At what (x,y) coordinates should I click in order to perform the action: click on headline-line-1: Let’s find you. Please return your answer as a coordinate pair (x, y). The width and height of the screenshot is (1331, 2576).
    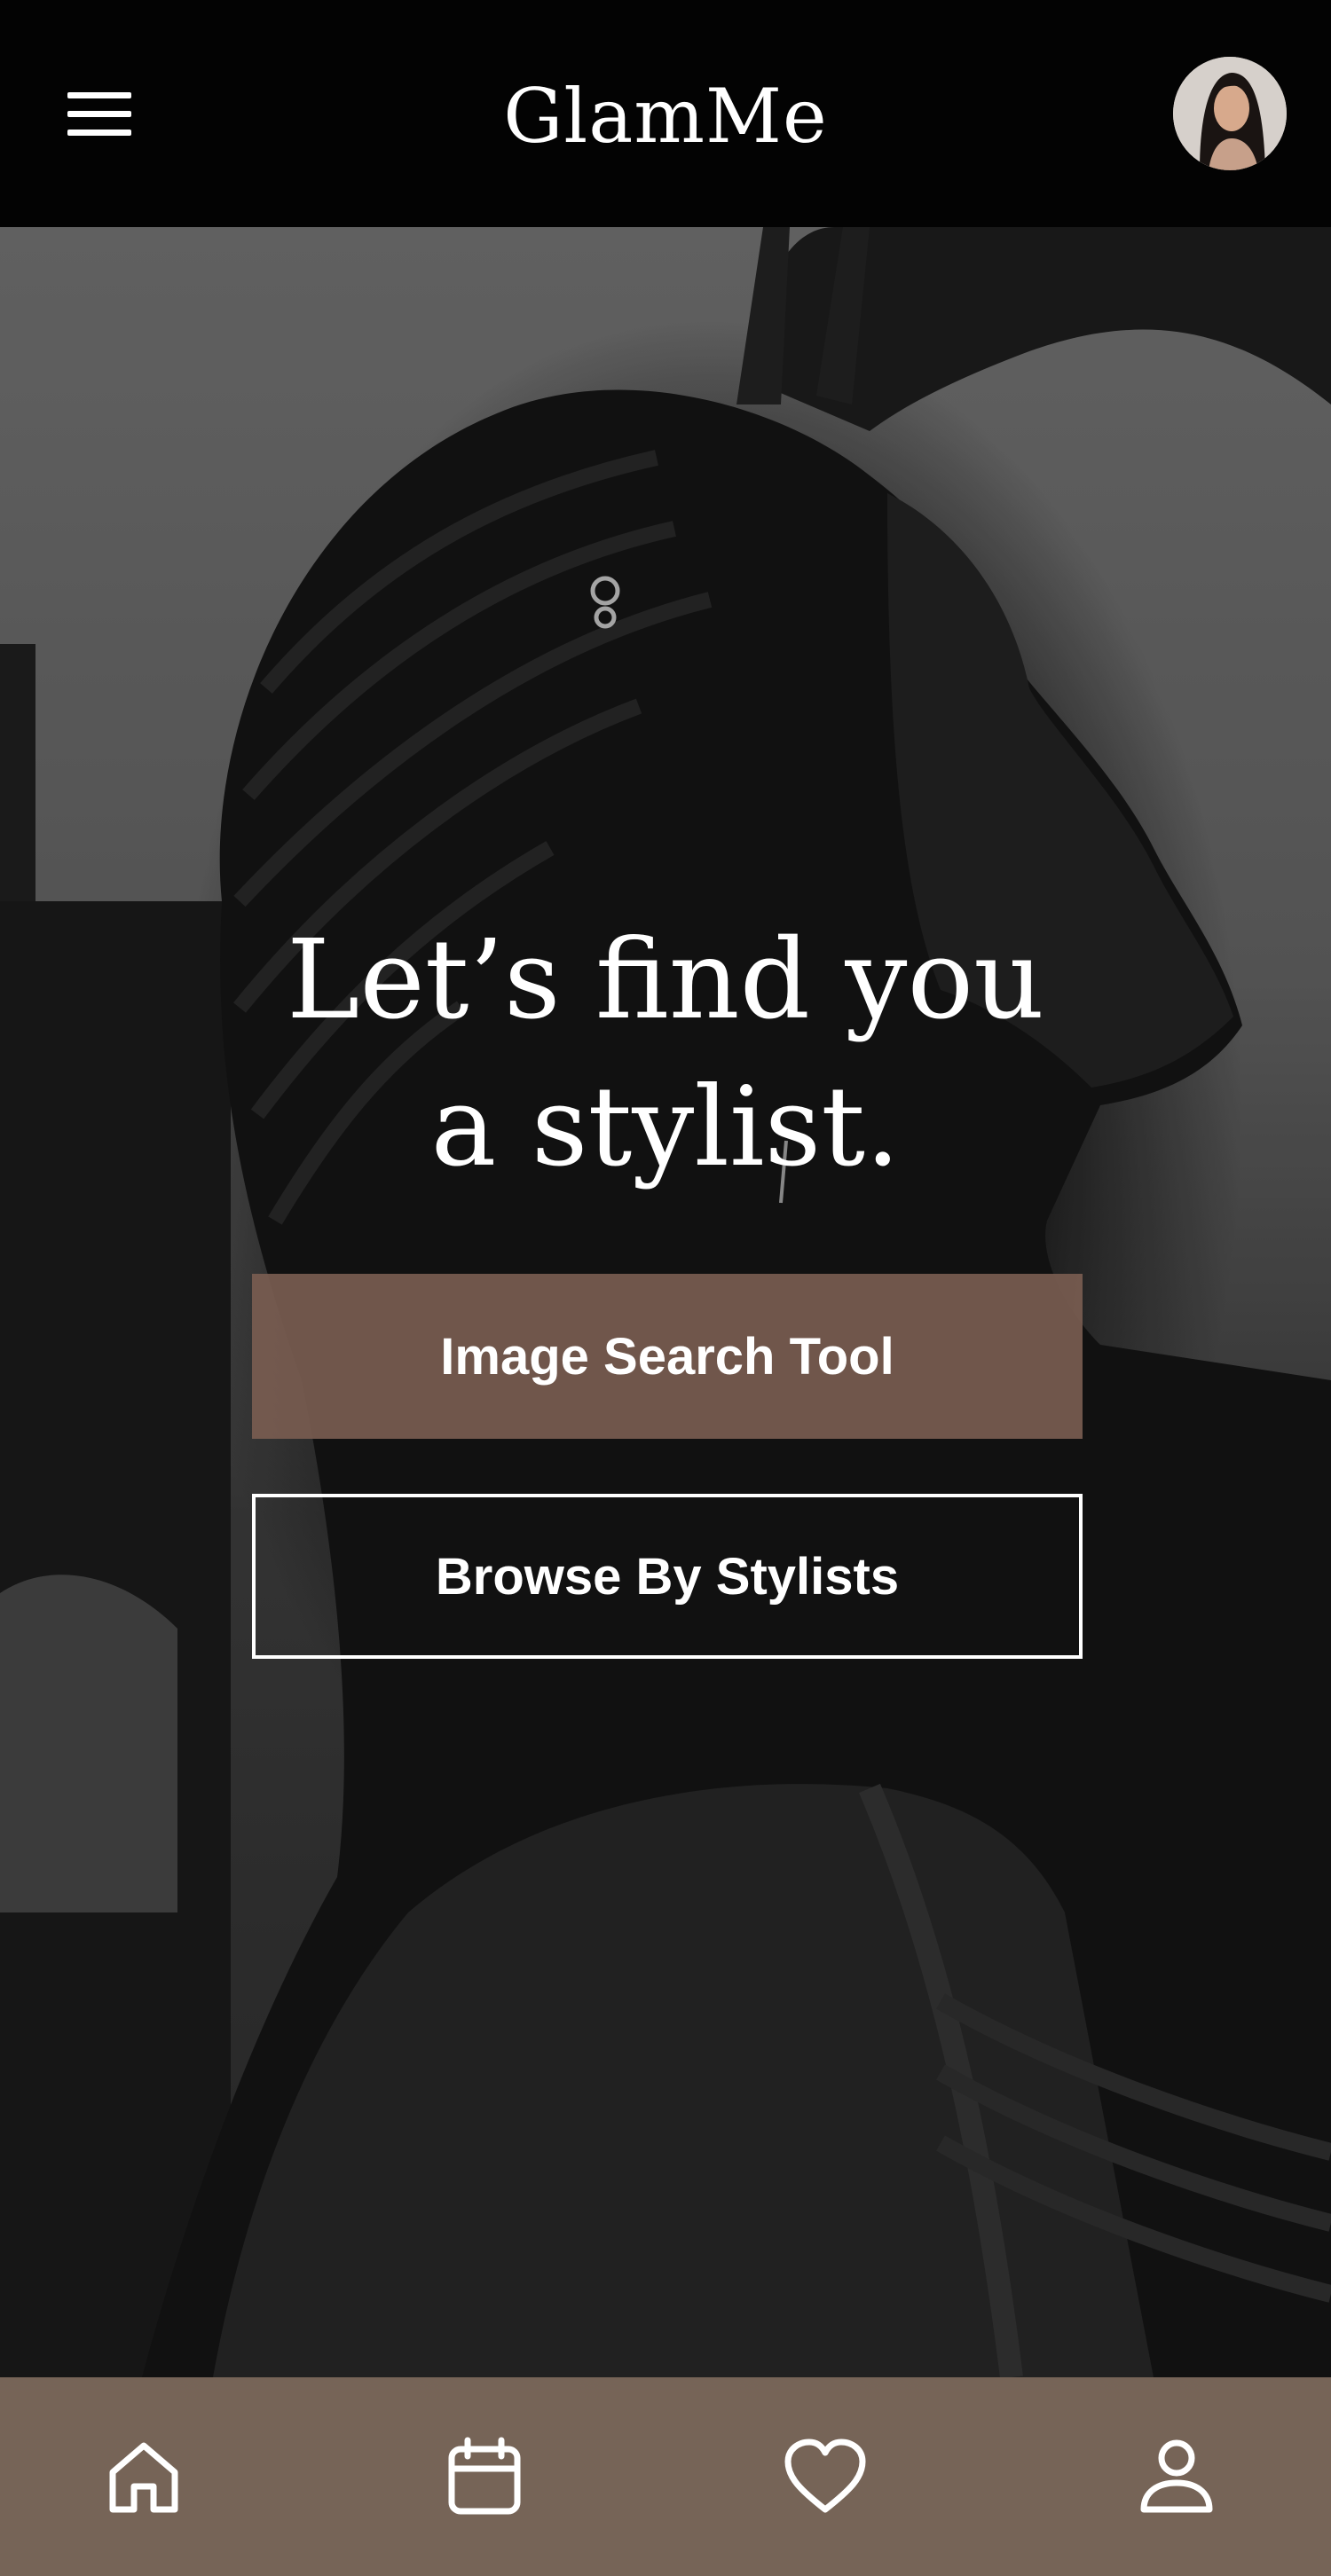
    Looking at the image, I should click on (665, 980).